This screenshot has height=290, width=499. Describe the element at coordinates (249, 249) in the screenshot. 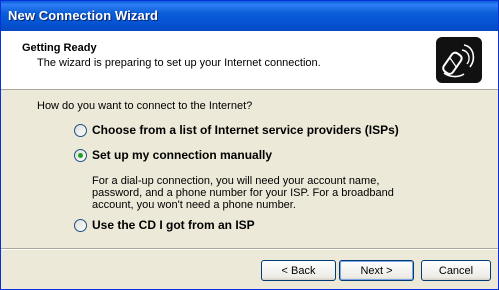

I see `button-separator` at that location.